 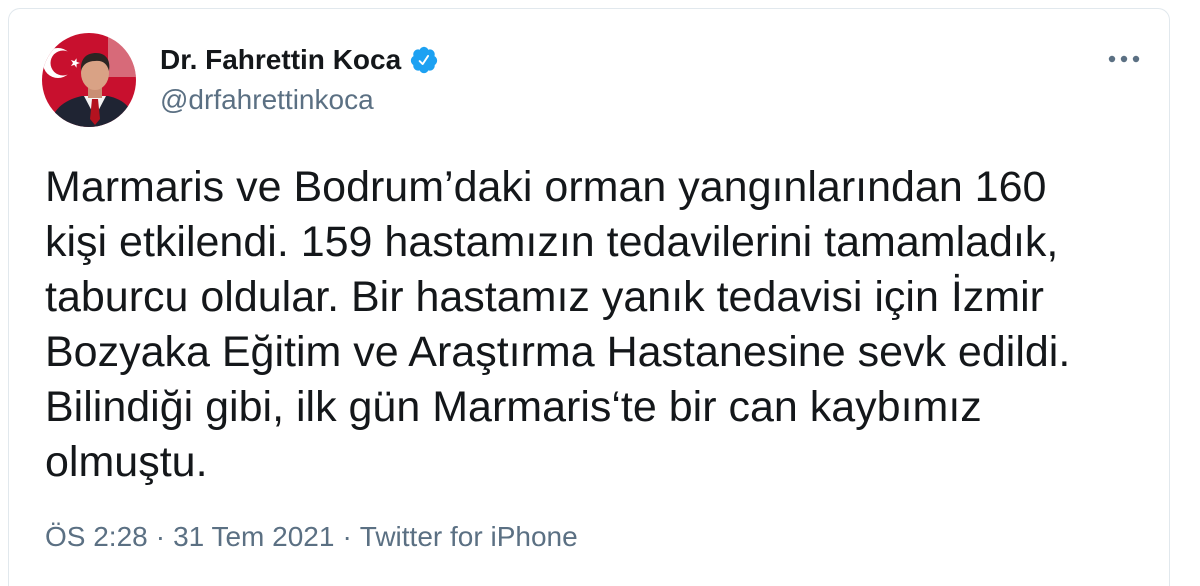 I want to click on timestamp-link: ÖS 2:28 · 31 Tem 2021, so click(x=189, y=536).